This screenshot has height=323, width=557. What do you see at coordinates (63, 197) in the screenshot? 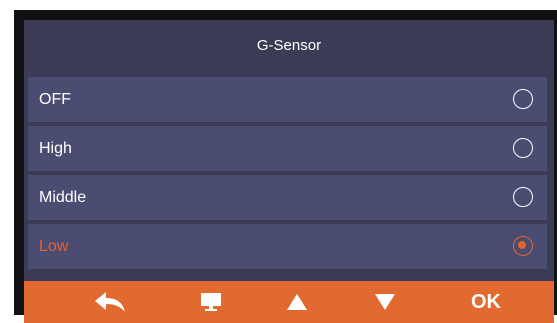
I see `option-label: Middle` at bounding box center [63, 197].